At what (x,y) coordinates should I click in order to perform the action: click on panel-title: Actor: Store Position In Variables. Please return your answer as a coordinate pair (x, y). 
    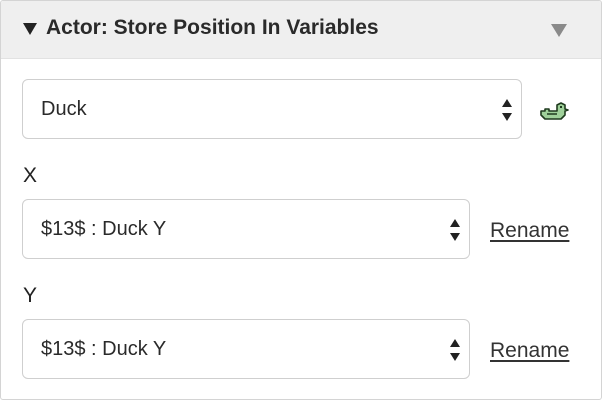
    Looking at the image, I should click on (212, 27).